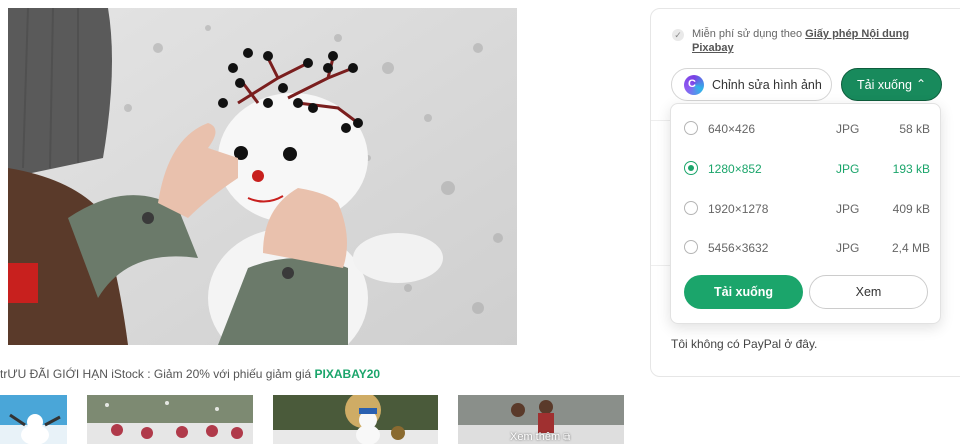 The width and height of the screenshot is (960, 444). I want to click on check-icon: ✓, so click(678, 35).